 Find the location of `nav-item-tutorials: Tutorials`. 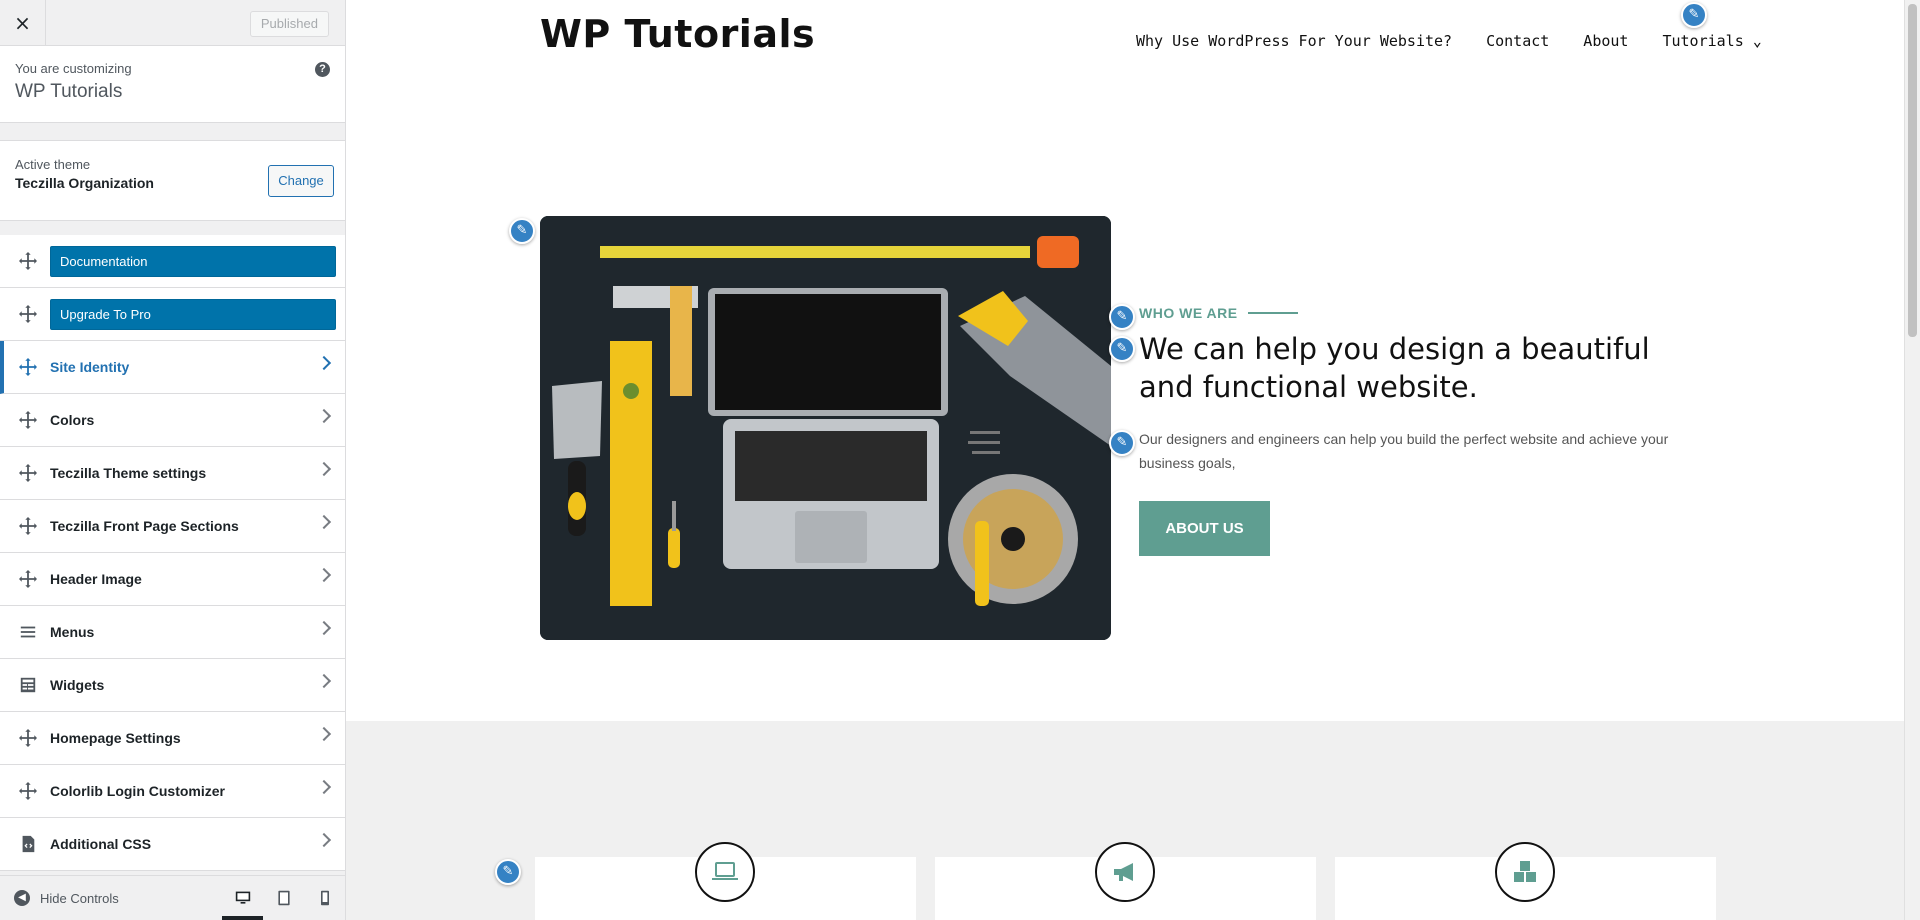

nav-item-tutorials: Tutorials is located at coordinates (1711, 41).